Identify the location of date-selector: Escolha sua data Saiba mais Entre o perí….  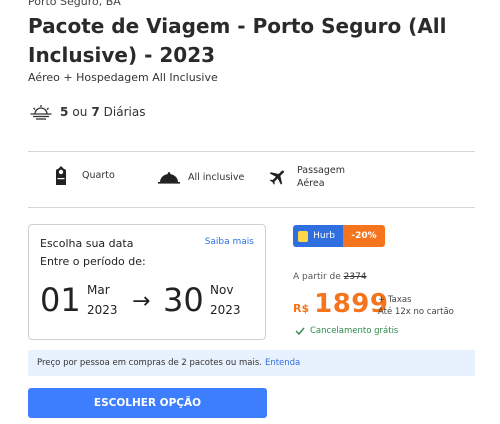
(147, 282).